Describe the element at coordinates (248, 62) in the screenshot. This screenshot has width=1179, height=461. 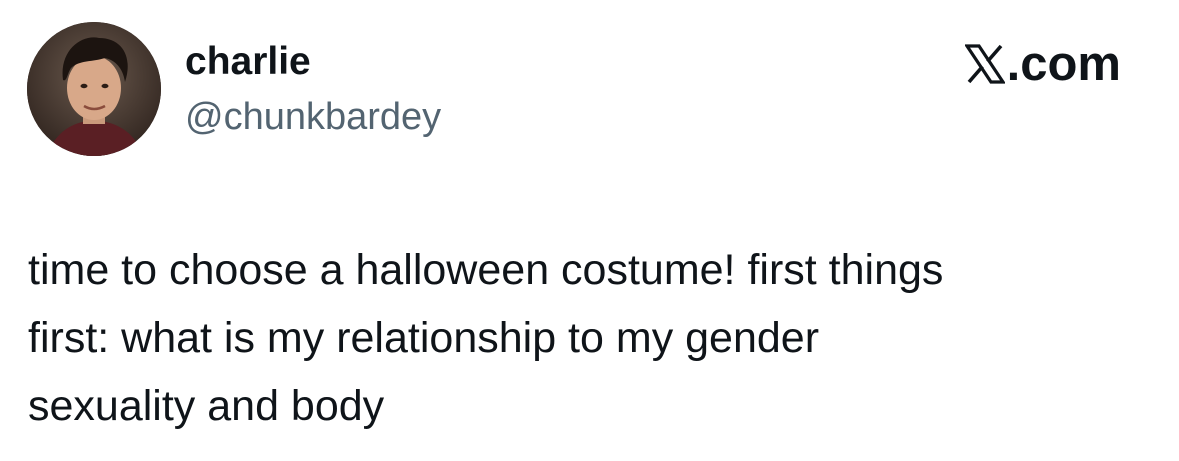
I see `author-display-name: charlie` at that location.